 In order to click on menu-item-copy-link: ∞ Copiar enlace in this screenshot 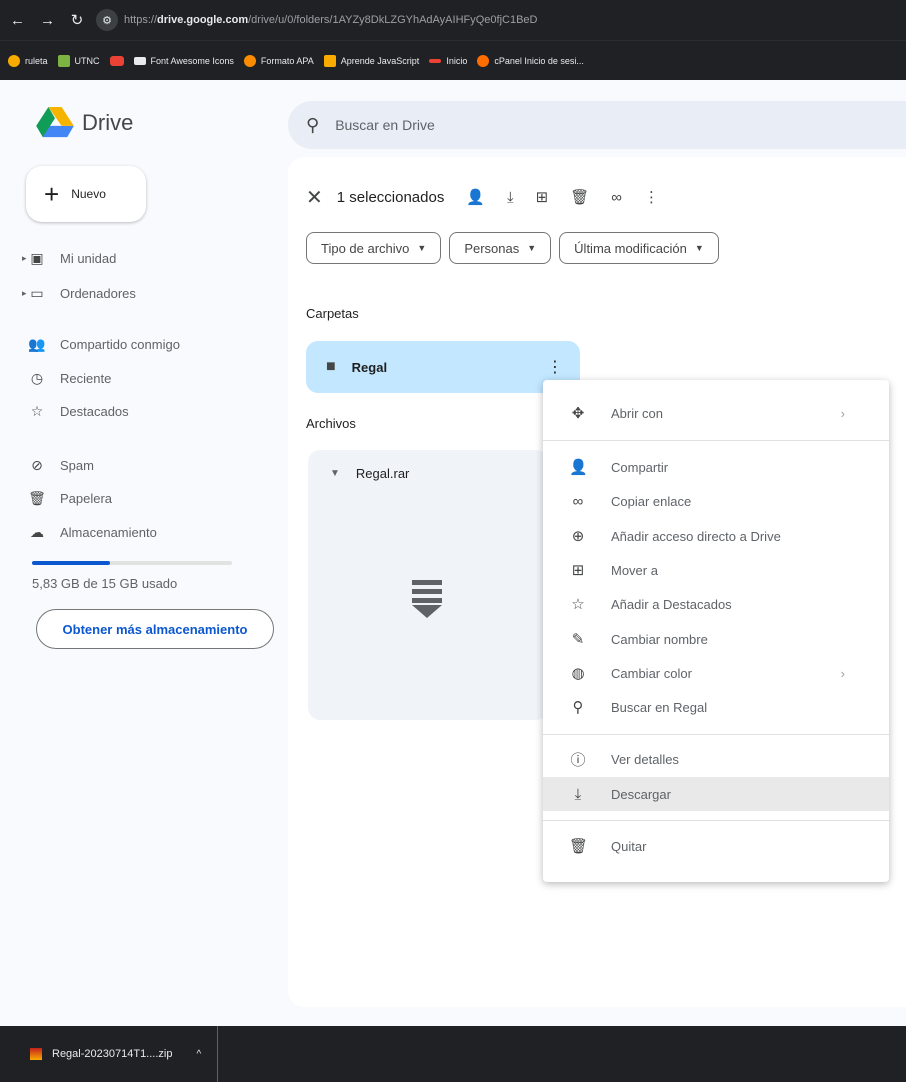, I will do `click(716, 501)`.